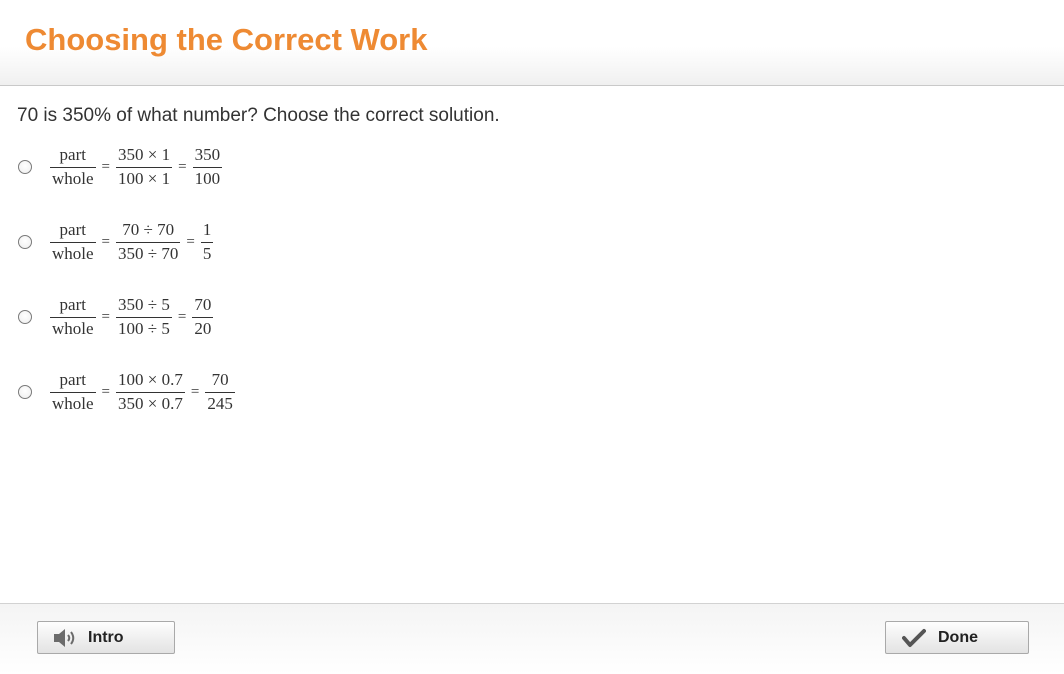 This screenshot has width=1064, height=674. I want to click on fraction-result: 70 20, so click(202, 317).